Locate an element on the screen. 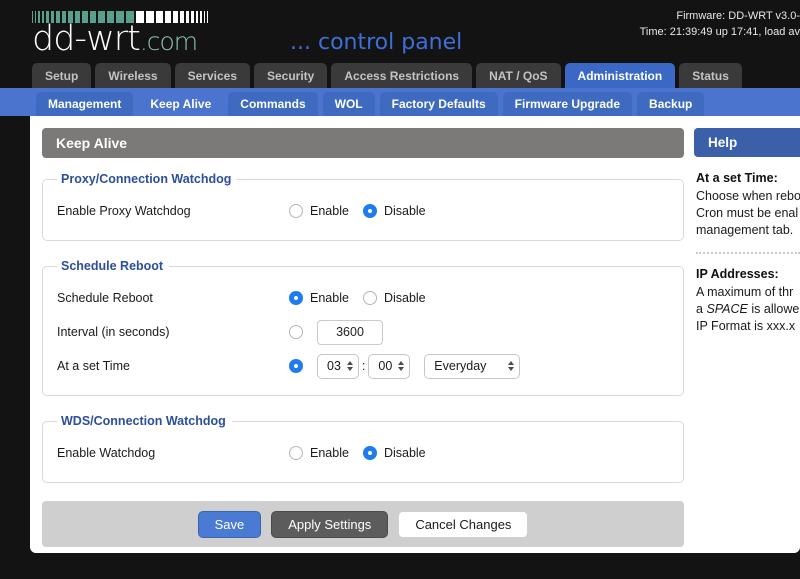 The width and height of the screenshot is (800, 579). tab-status: Status is located at coordinates (710, 75).